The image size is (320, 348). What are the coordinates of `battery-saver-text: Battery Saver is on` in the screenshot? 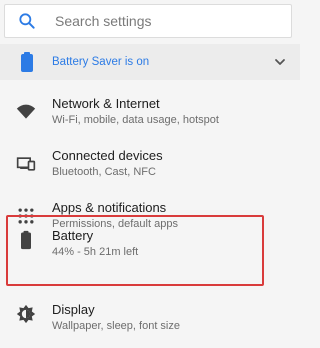 It's located at (101, 62).